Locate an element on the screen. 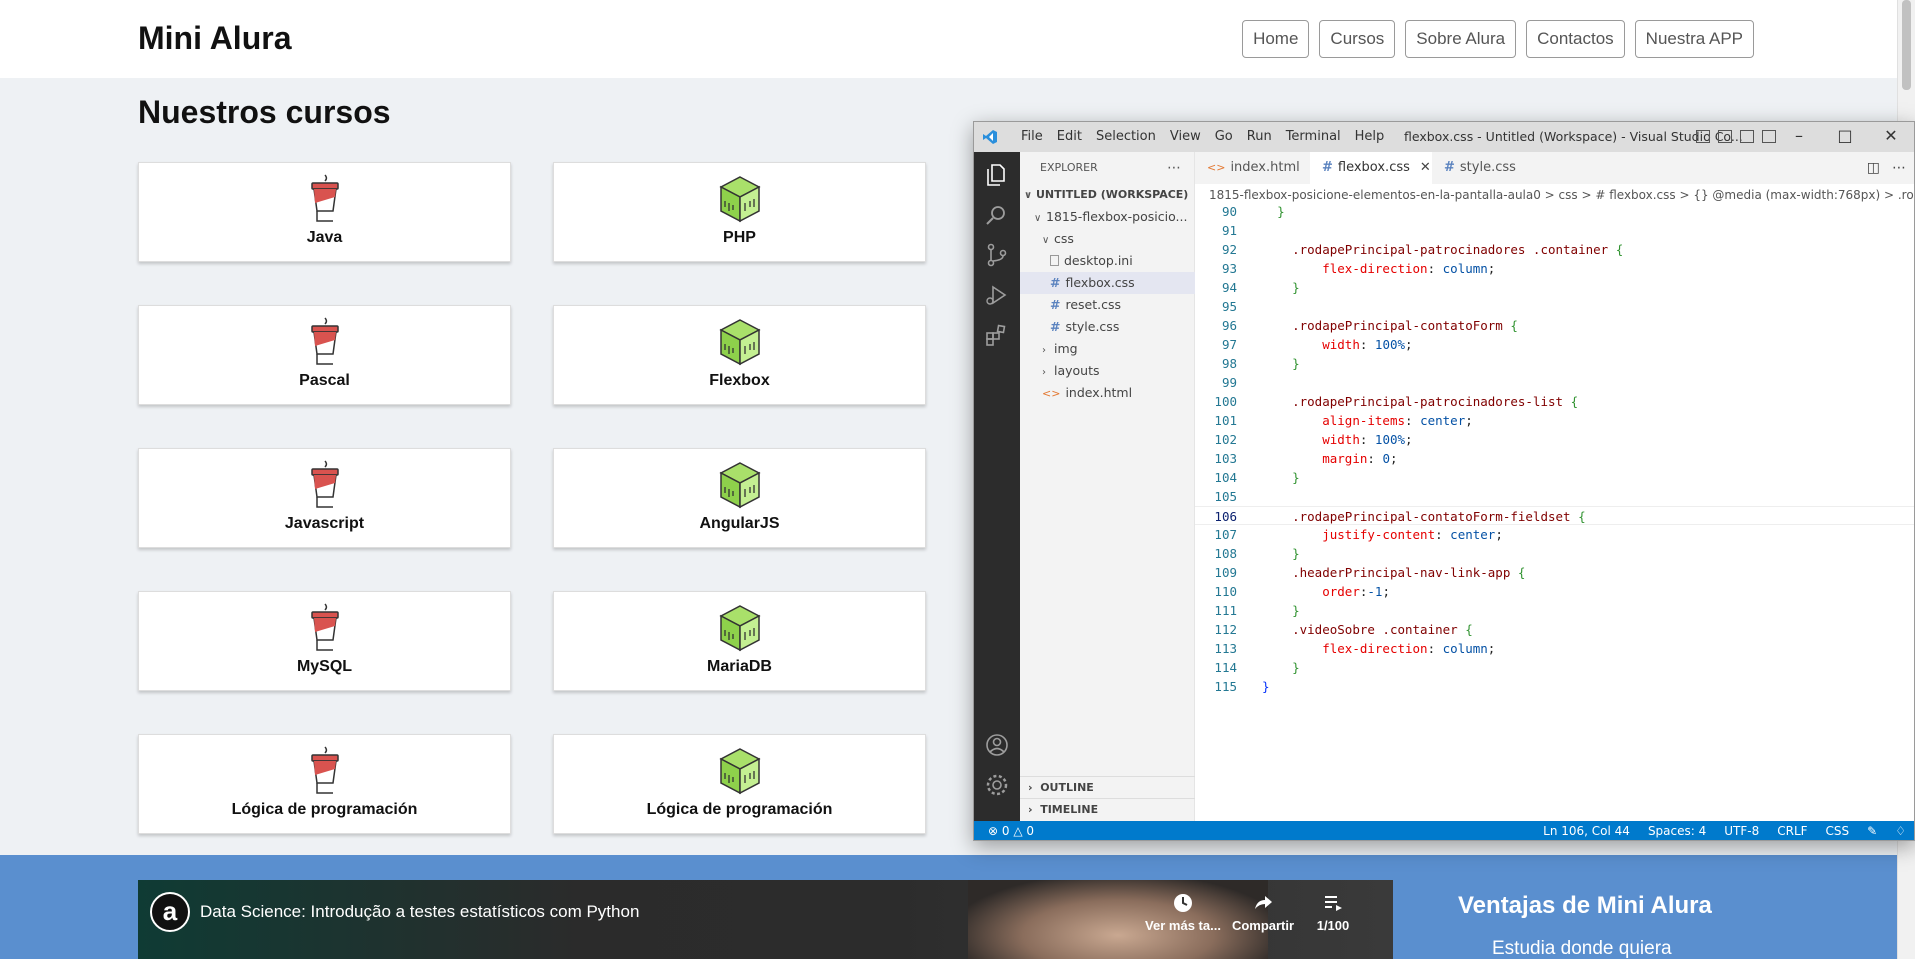  nav-sobre-alura-link: Sobre Alura is located at coordinates (1461, 39).